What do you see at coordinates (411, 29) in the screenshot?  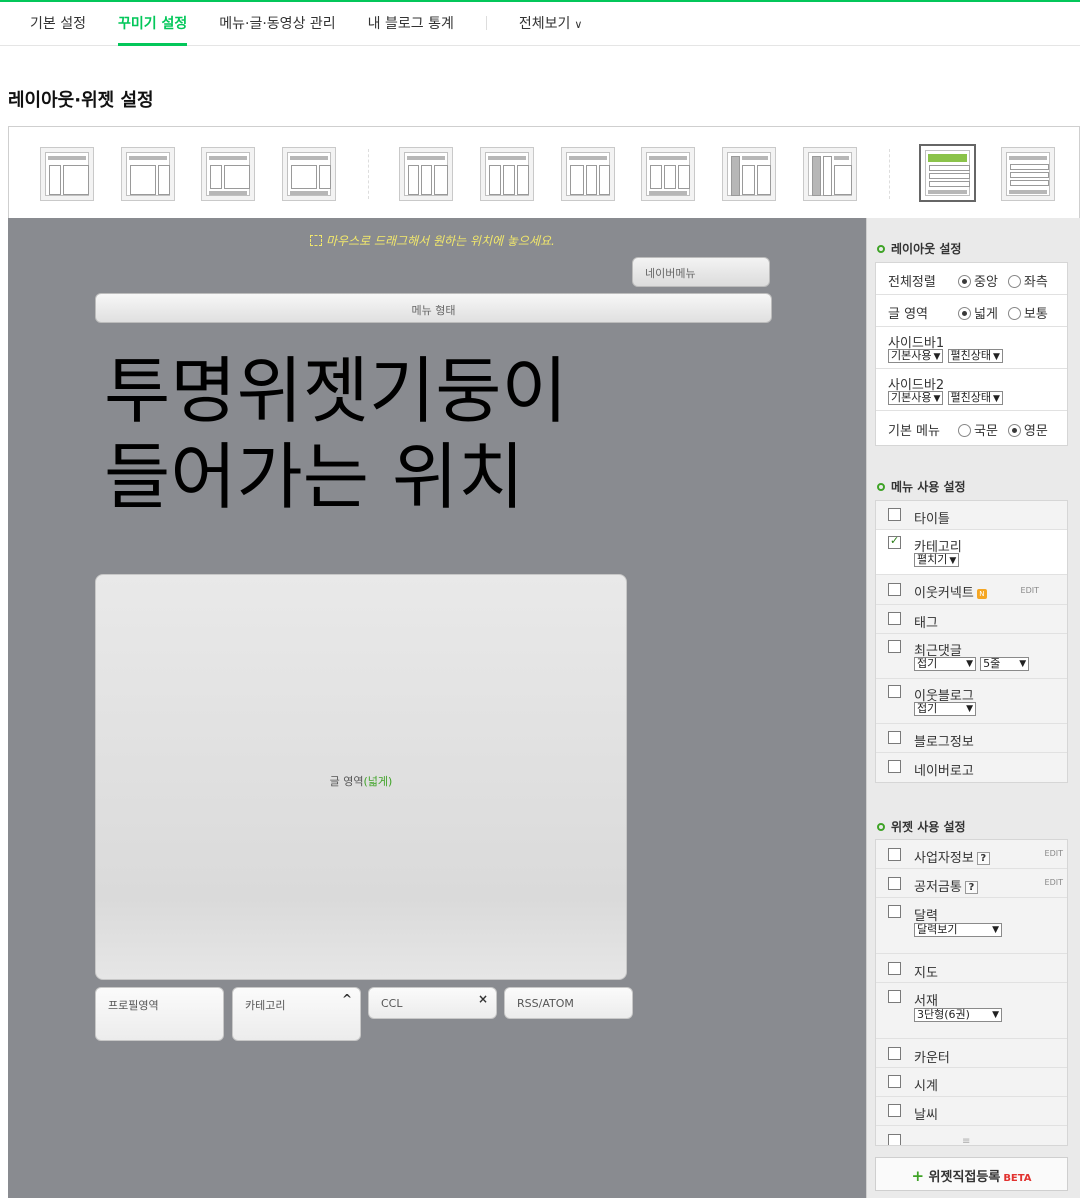 I see `tab-blog-stats: 내 블로그 통계` at bounding box center [411, 29].